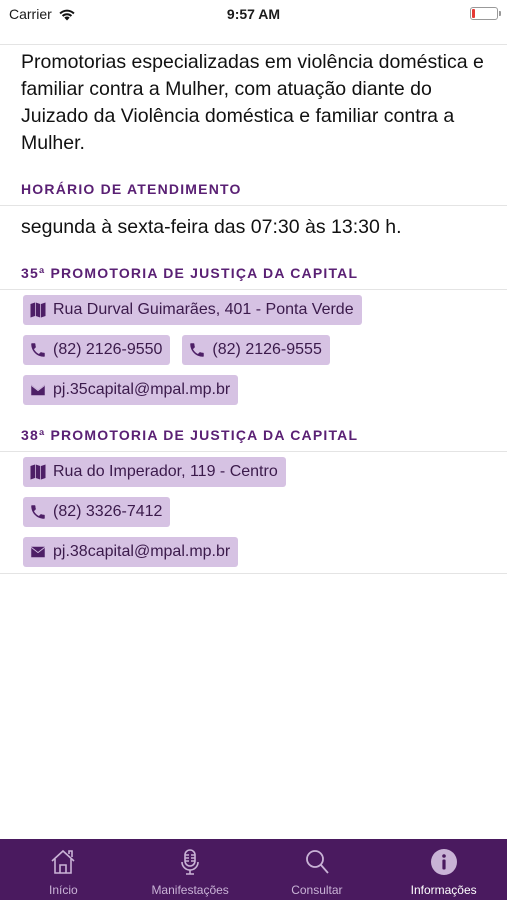 This screenshot has width=507, height=900. I want to click on phone-chip: (82) 2126-9555, so click(256, 350).